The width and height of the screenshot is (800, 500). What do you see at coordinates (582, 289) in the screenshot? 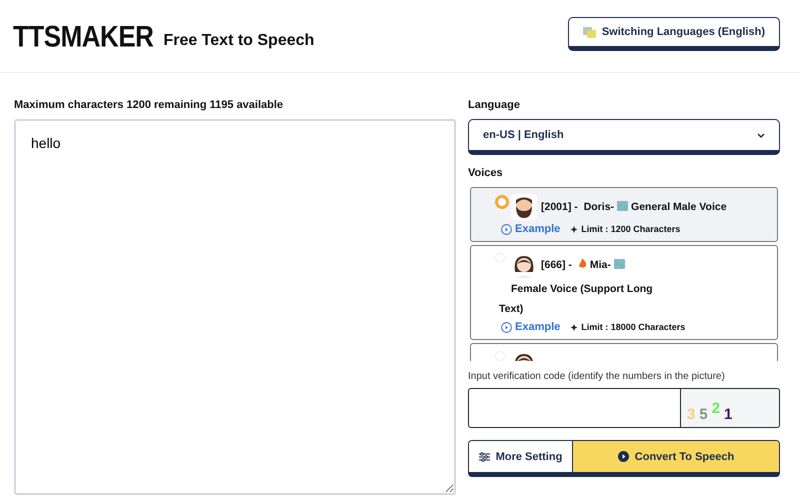
I see `voice-description: Female Voice (Support Long` at bounding box center [582, 289].